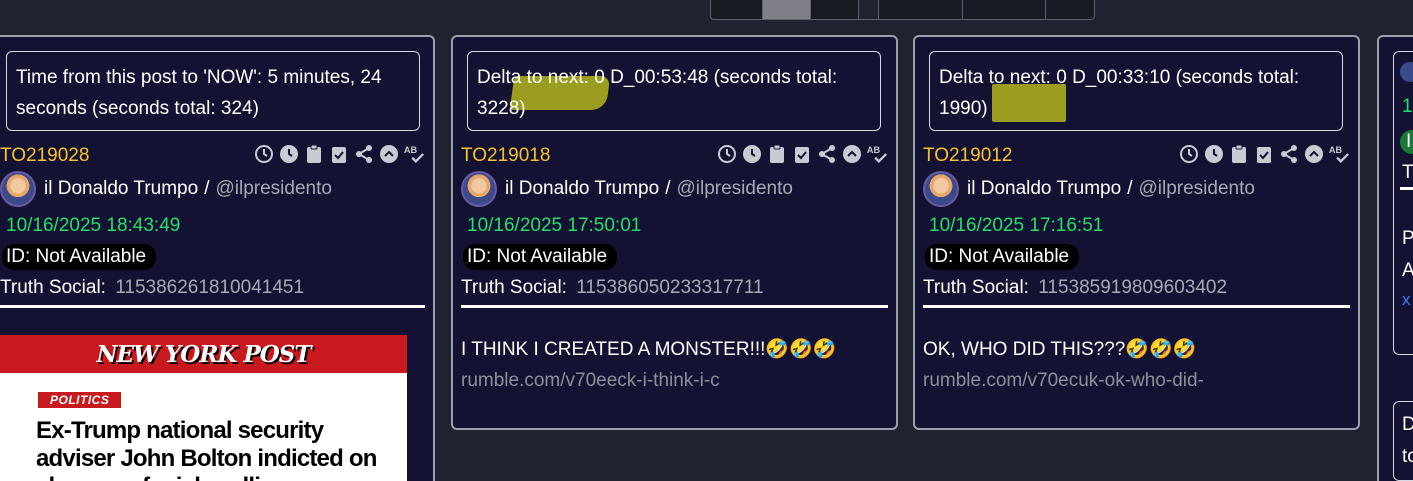 The image size is (1413, 481). Describe the element at coordinates (1132, 287) in the screenshot. I see `truth-social-id: 115385919809603402` at that location.